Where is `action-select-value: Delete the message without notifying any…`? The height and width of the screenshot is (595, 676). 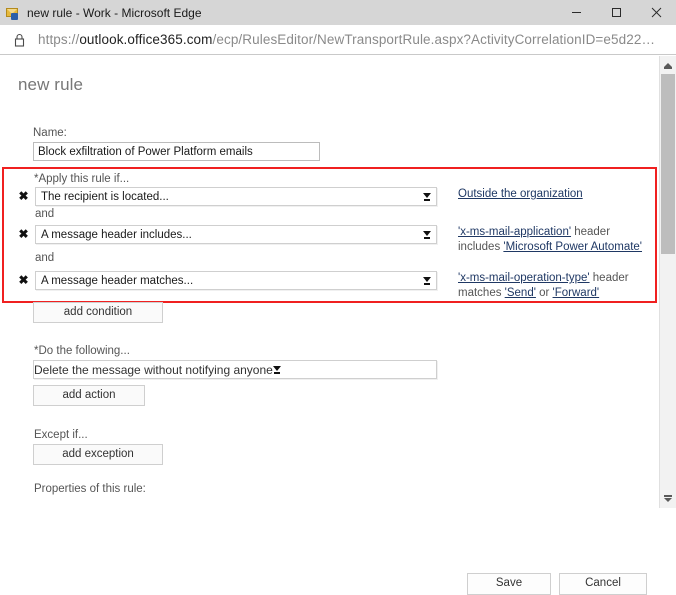 action-select-value: Delete the message without notifying any… is located at coordinates (153, 369).